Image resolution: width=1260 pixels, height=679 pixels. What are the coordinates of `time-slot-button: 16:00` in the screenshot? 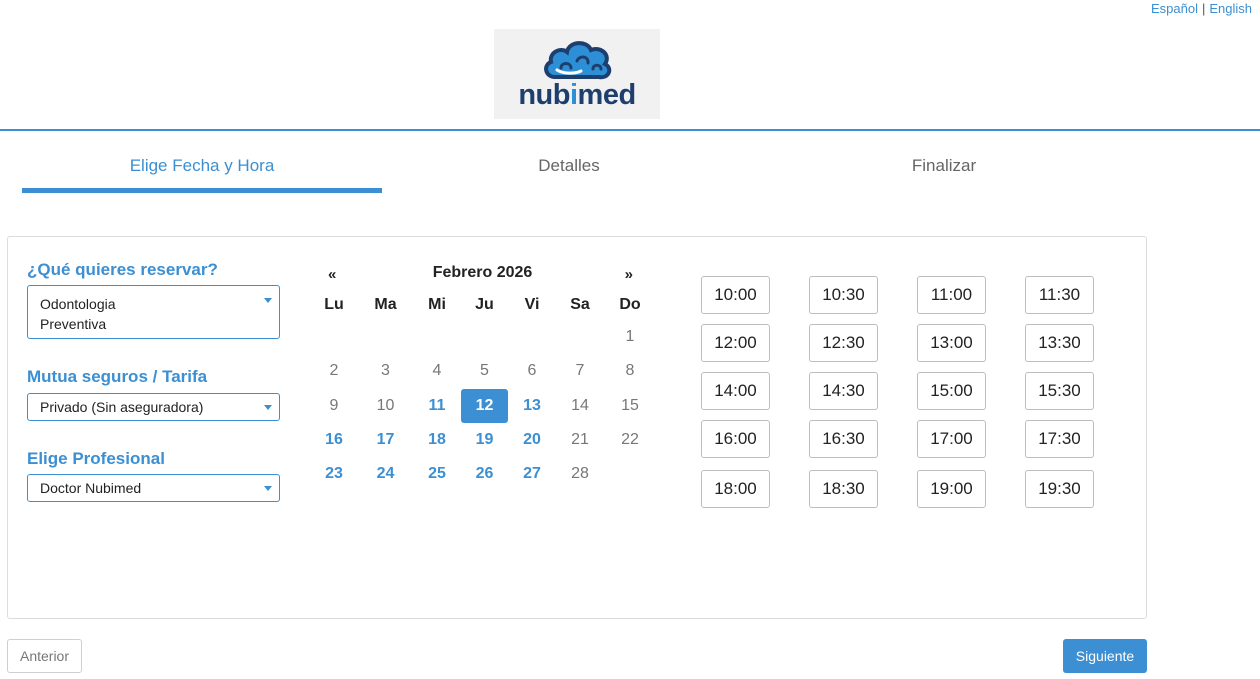 It's located at (735, 439).